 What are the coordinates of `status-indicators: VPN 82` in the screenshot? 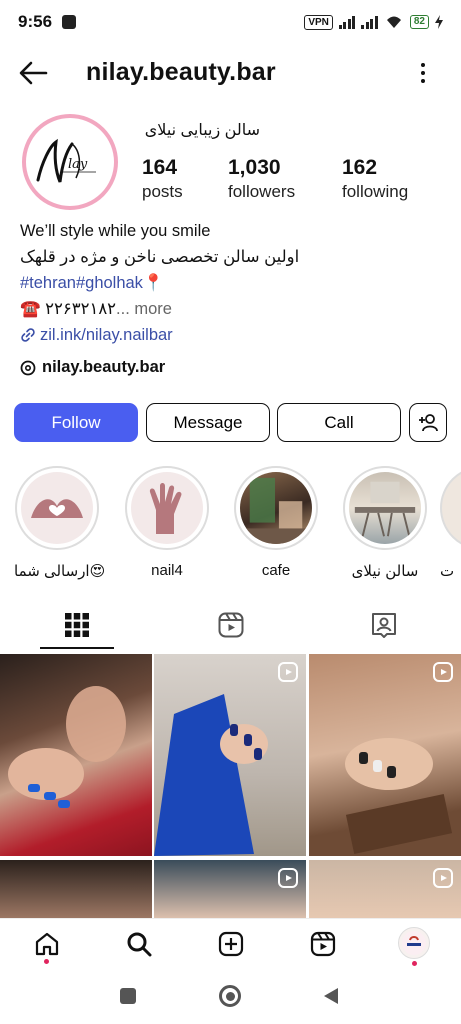 It's located at (373, 22).